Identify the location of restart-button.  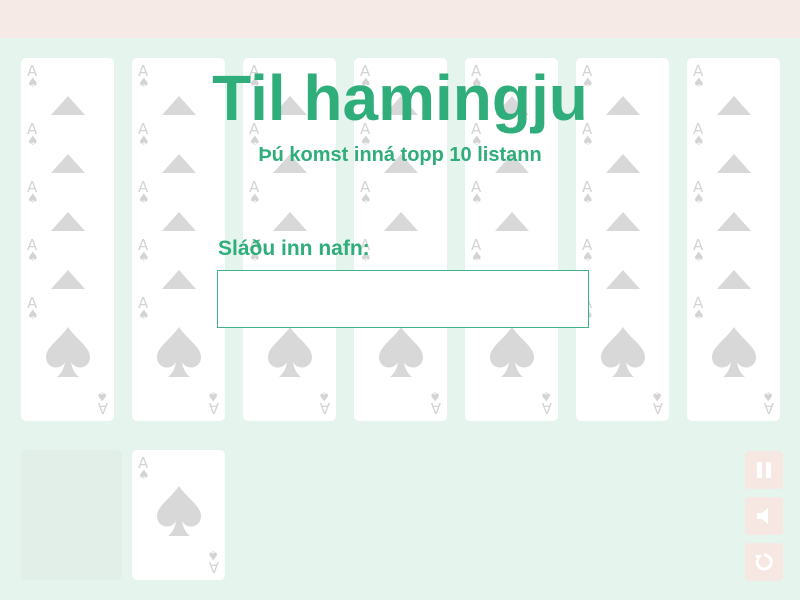
(764, 562).